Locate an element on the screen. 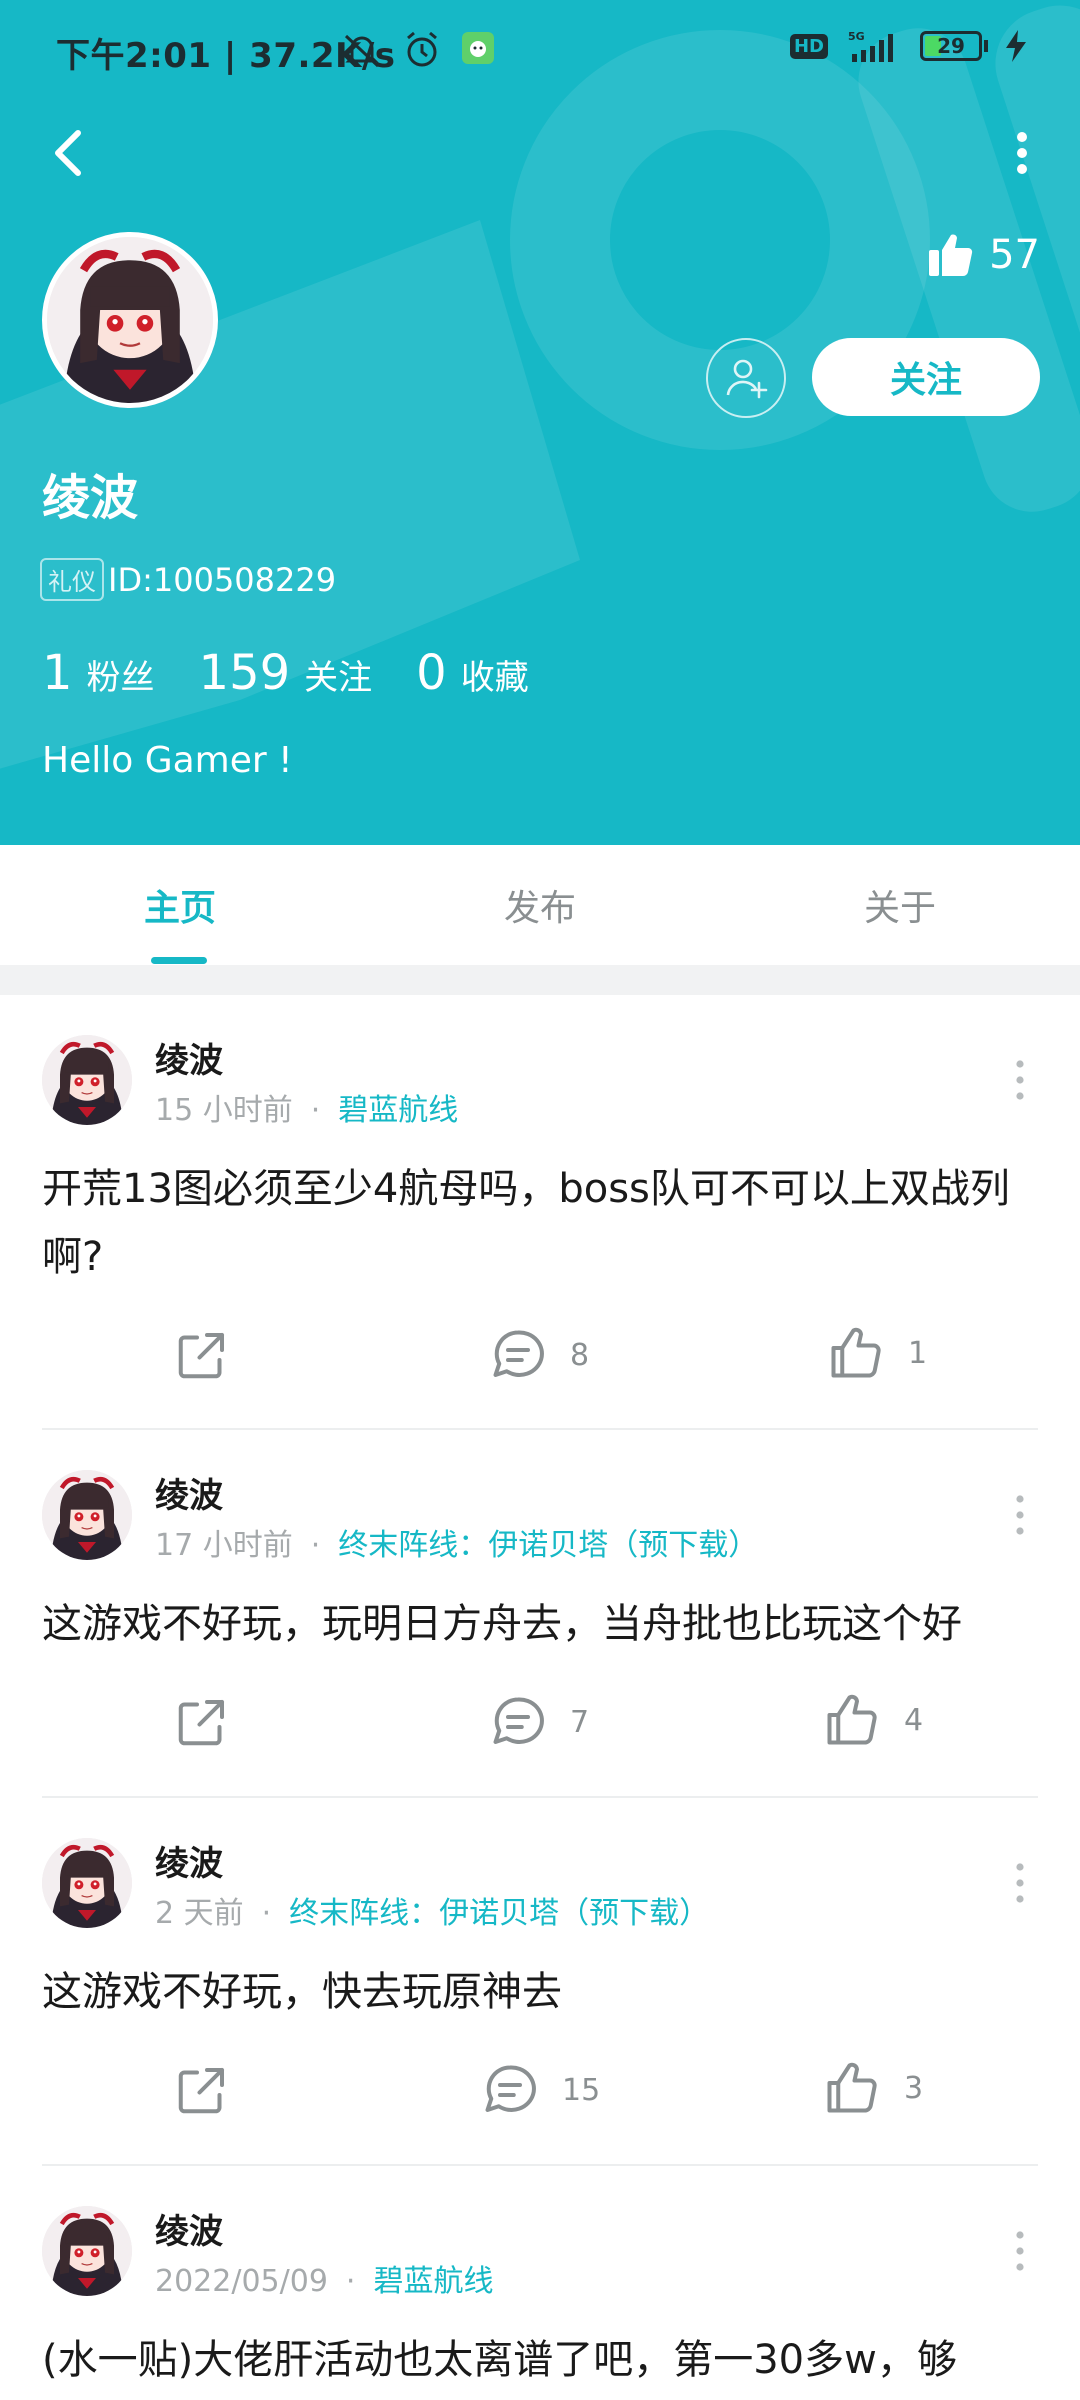  profile-bio: Hello Gamer ! is located at coordinates (167, 760).